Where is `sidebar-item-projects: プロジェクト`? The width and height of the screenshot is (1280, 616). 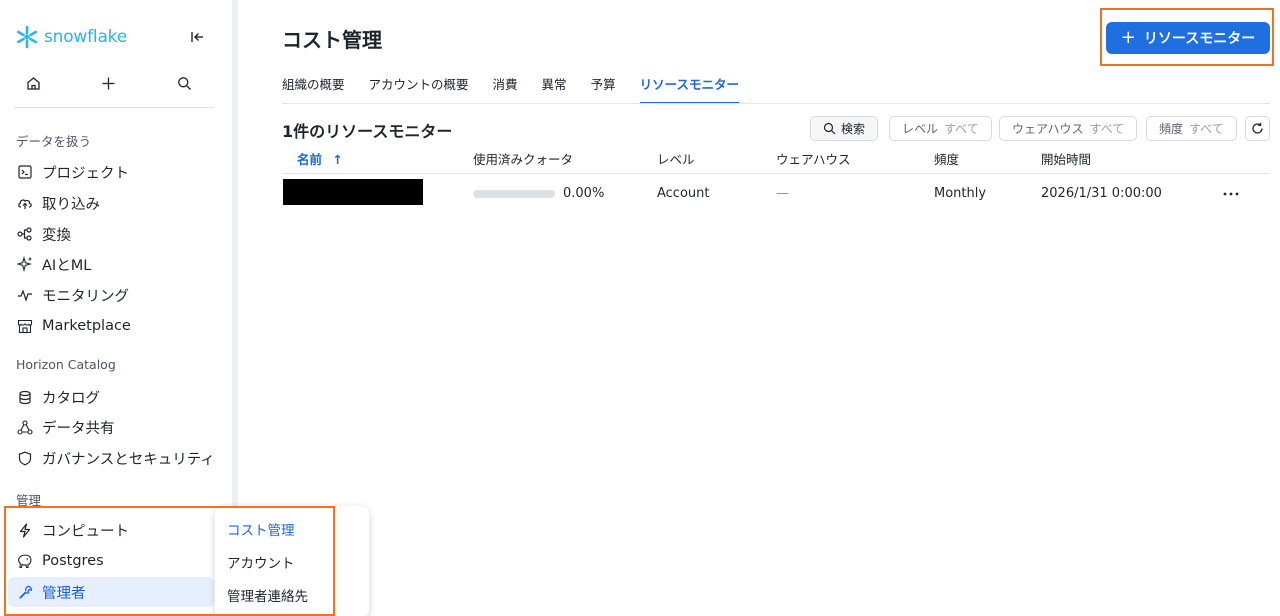 sidebar-item-projects: プロジェクト is located at coordinates (111, 172).